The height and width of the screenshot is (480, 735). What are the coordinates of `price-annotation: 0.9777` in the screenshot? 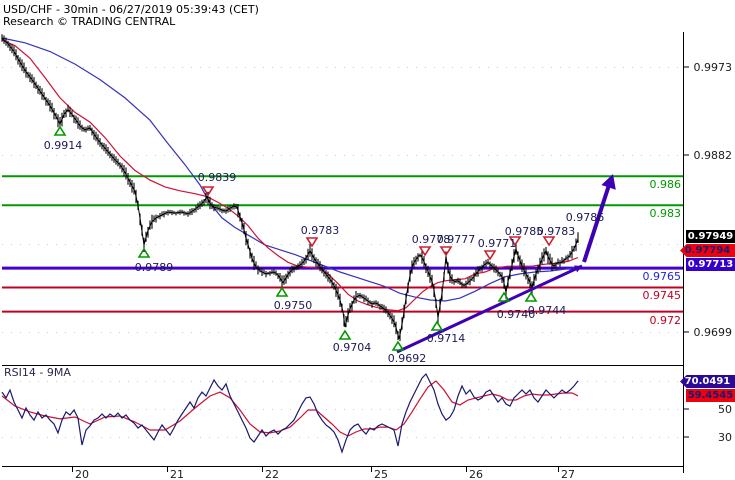 It's located at (456, 239).